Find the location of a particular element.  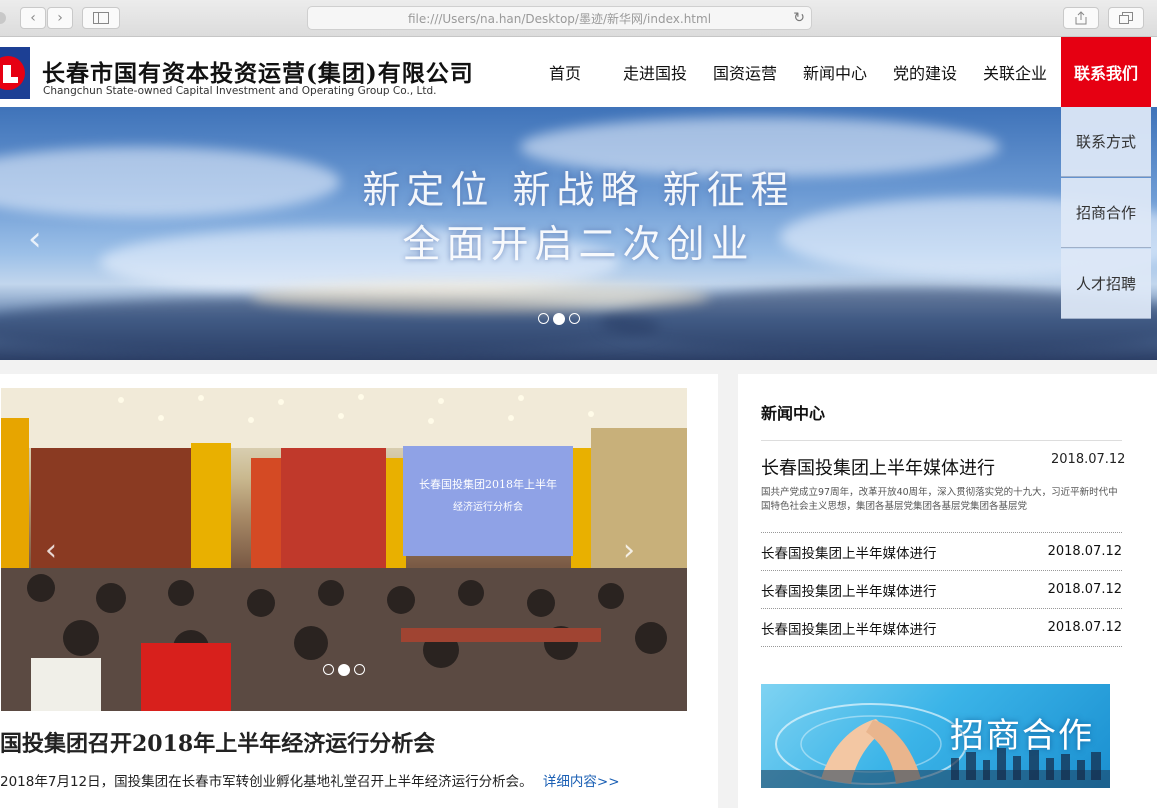

dropdown-recruitment: 人才招聘 is located at coordinates (1106, 284).